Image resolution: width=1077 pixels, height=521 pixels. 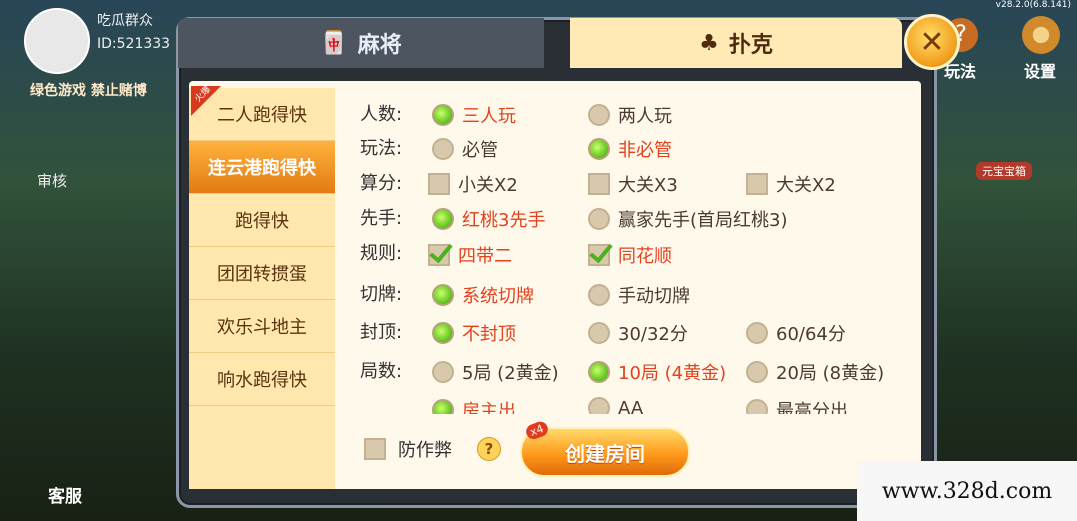 What do you see at coordinates (381, 332) in the screenshot?
I see `cap-label: 封顶:` at bounding box center [381, 332].